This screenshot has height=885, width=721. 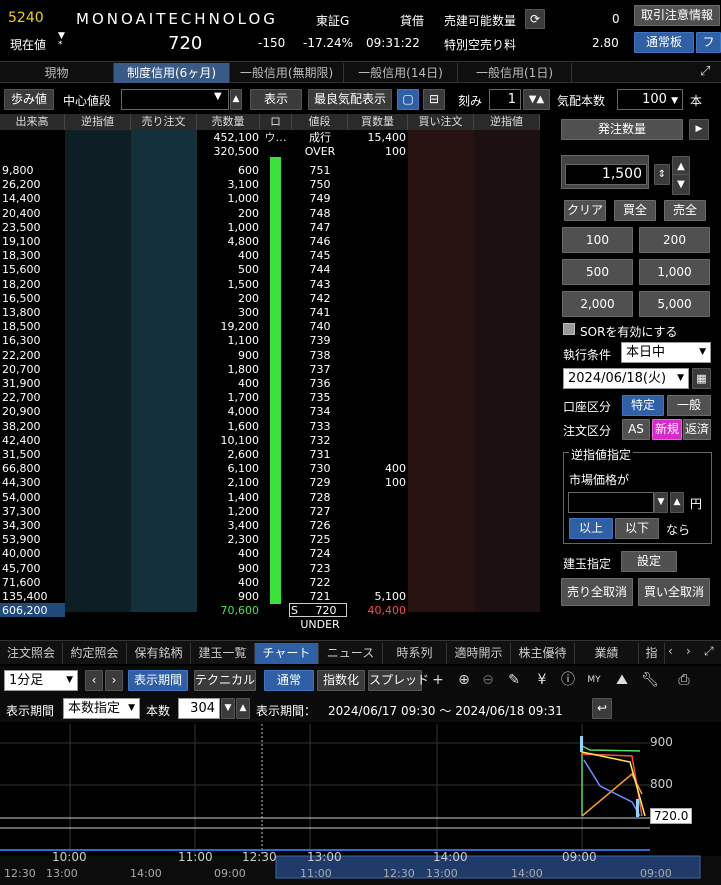 What do you see at coordinates (643, 405) in the screenshot?
I see `account-tokutei-button: 特定` at bounding box center [643, 405].